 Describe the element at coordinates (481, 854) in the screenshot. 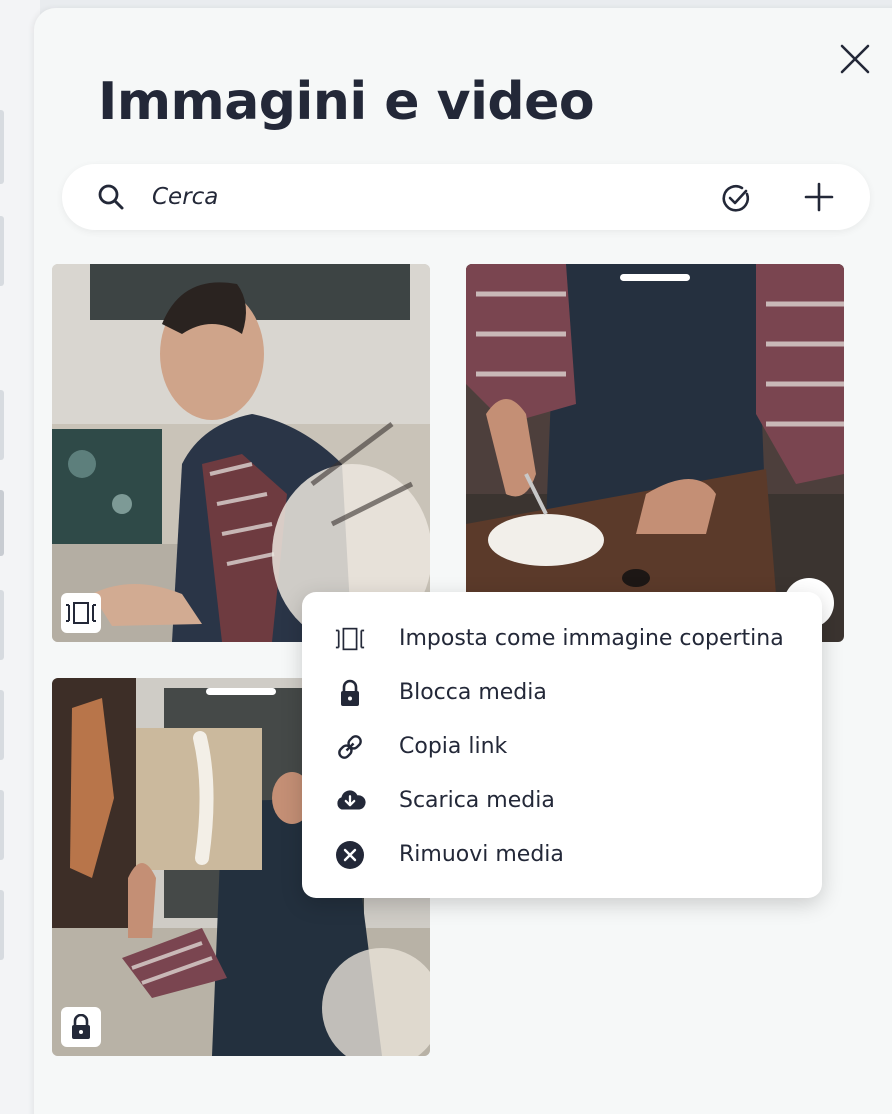

I see `menu-item-label: Rimuovi media` at that location.